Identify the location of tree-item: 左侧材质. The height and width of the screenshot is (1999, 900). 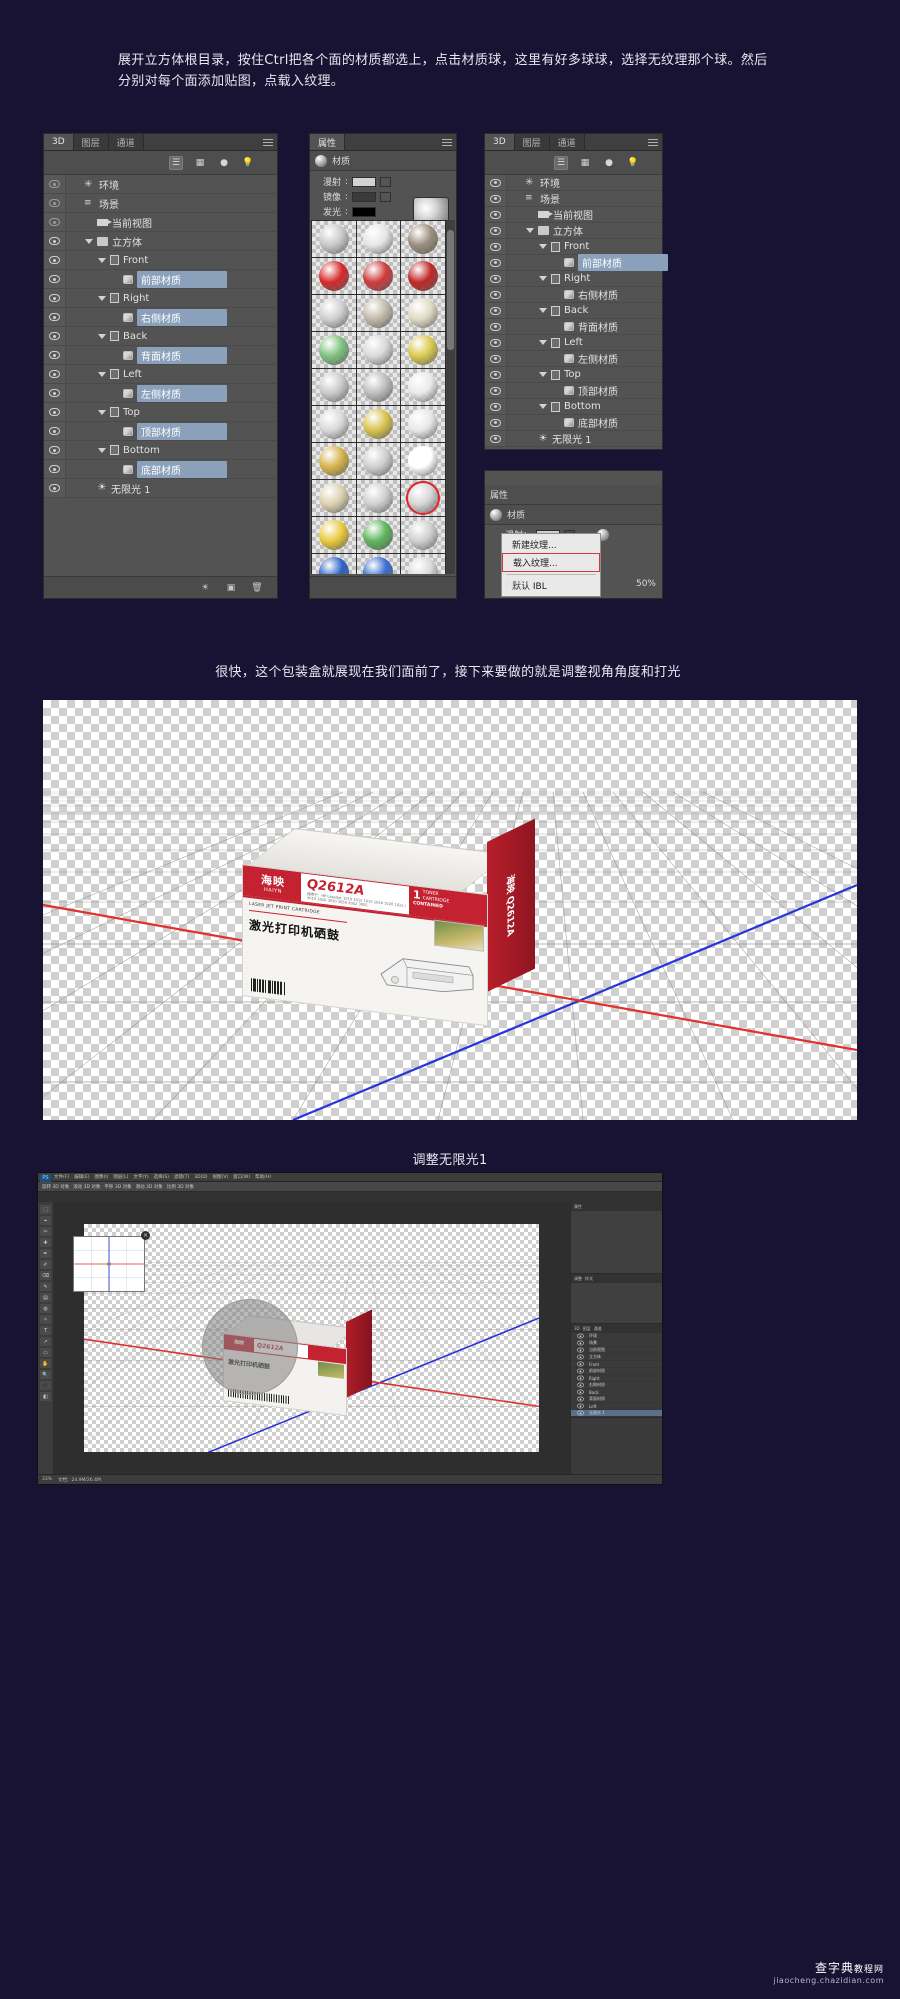
(171, 393).